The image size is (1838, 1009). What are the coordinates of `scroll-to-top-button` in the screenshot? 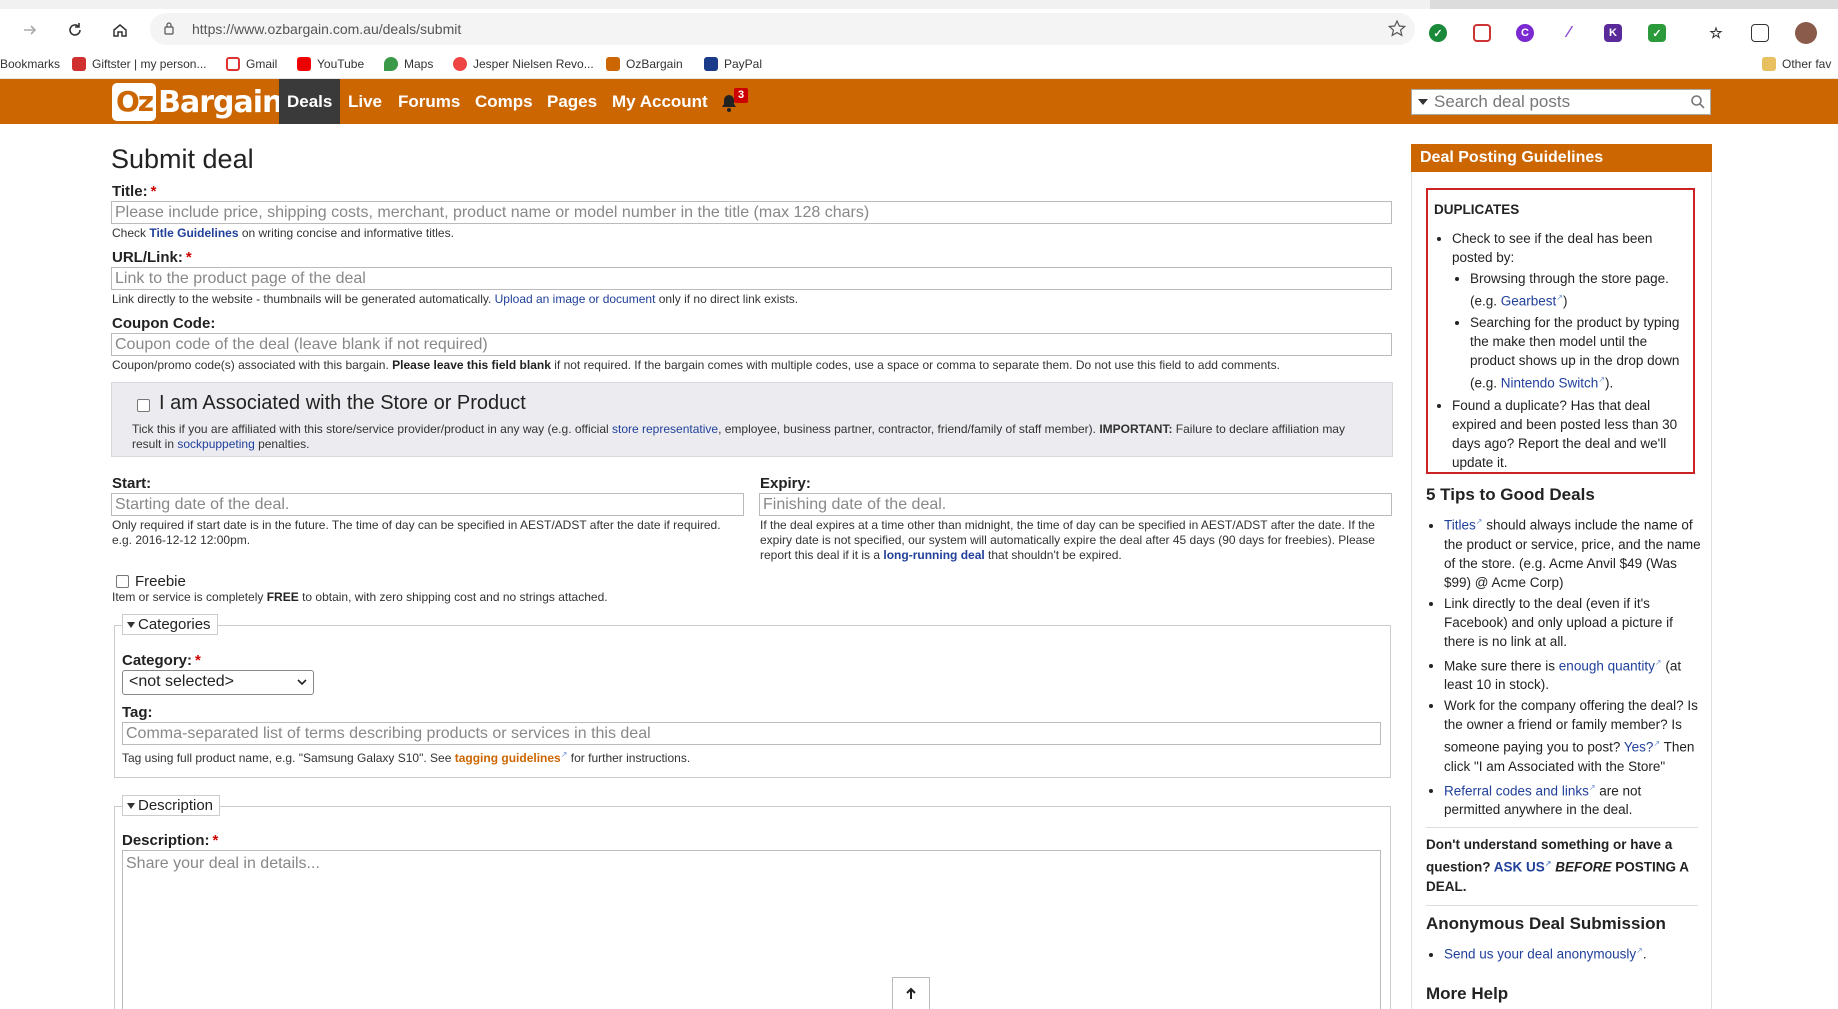 It's located at (911, 993).